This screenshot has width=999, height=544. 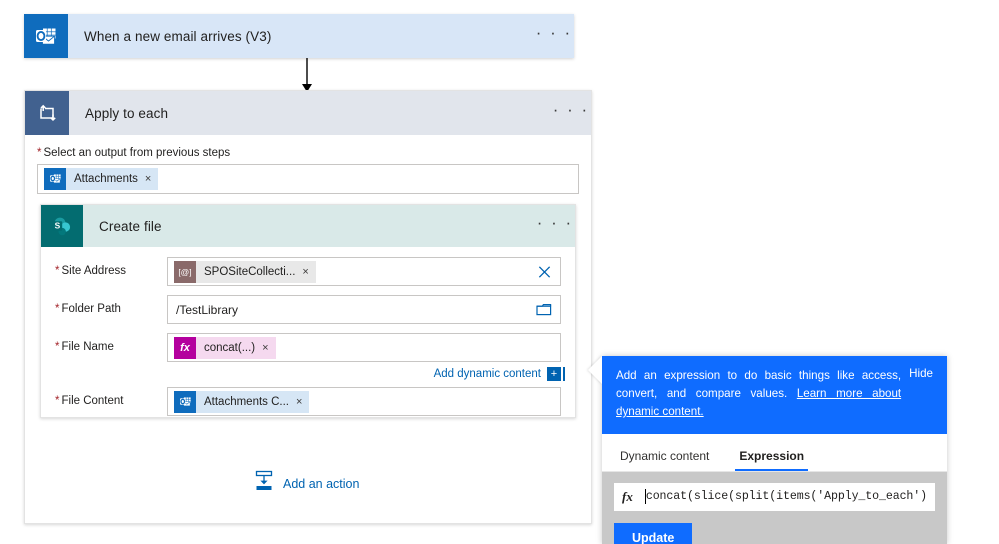 I want to click on field-row-folder-path: * Folder Path /TestLibrary, so click(x=308, y=309).